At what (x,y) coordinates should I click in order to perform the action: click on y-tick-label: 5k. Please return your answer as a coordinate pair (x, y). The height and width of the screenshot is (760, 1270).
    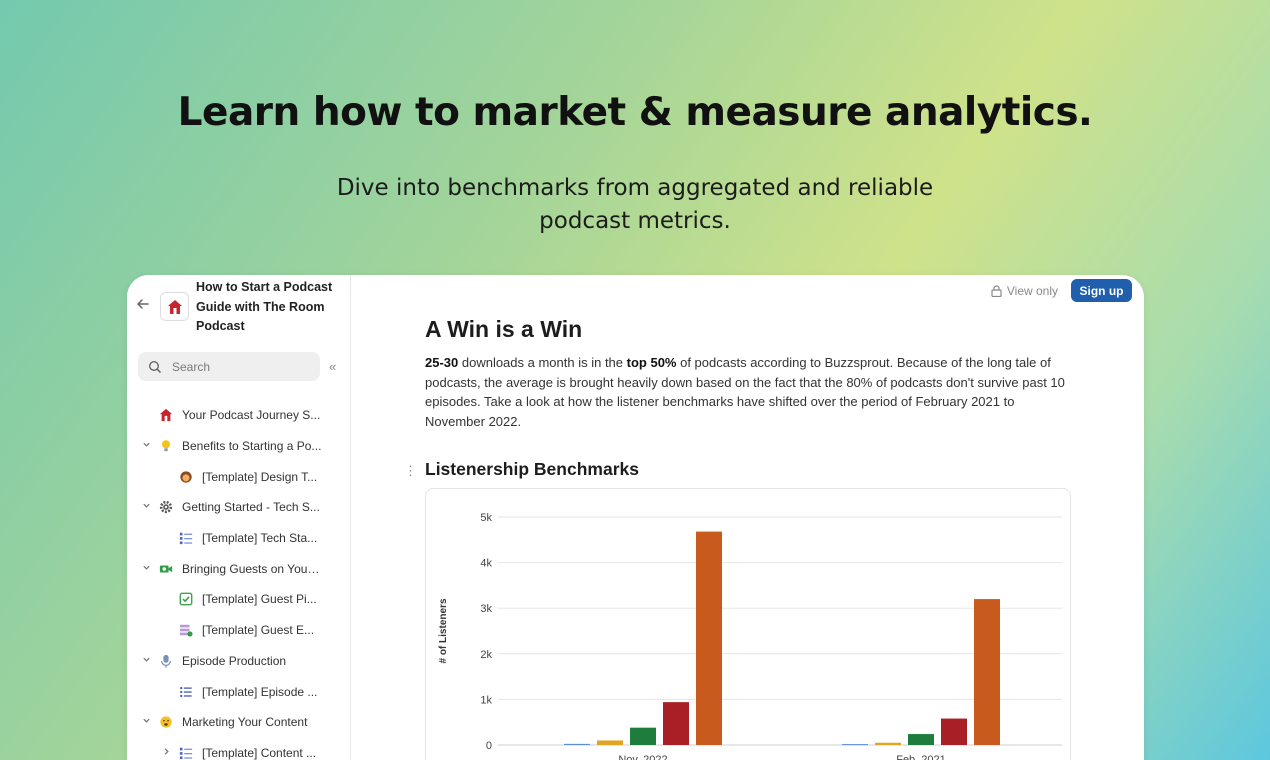
    Looking at the image, I should click on (486, 518).